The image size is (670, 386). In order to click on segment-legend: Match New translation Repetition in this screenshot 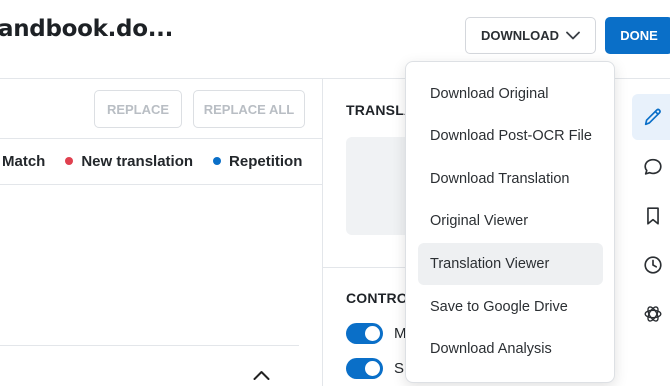, I will do `click(152, 161)`.